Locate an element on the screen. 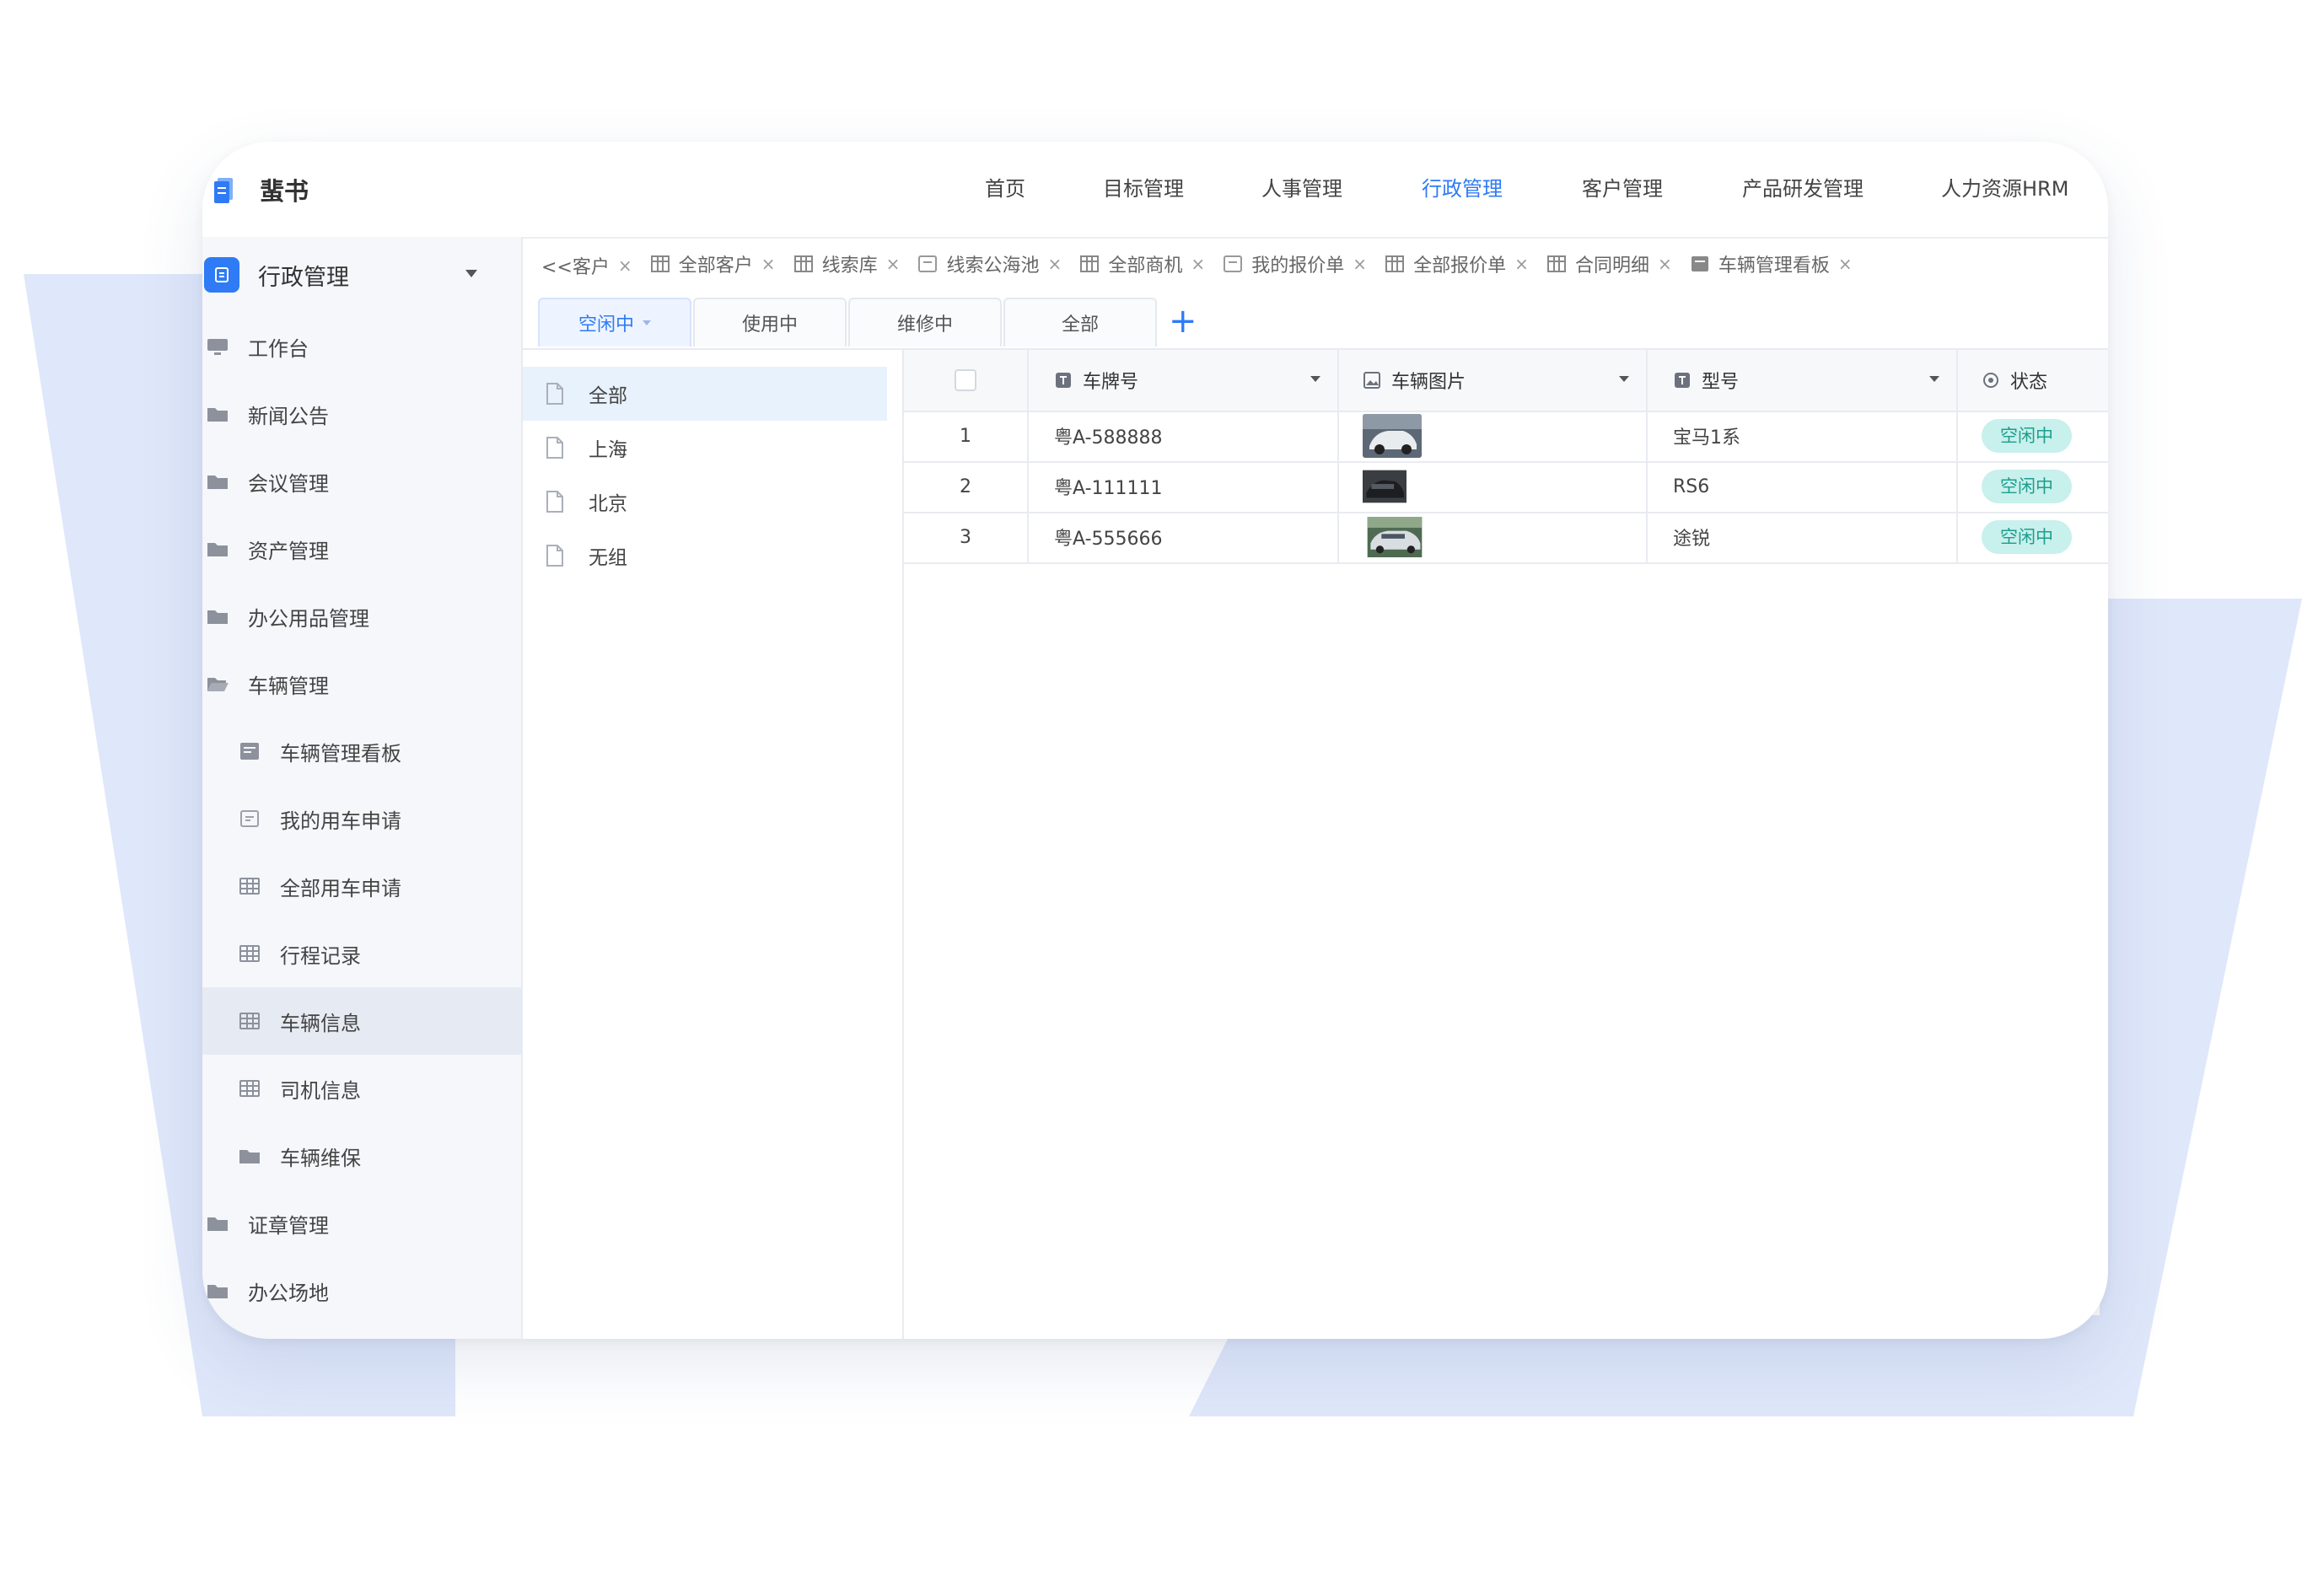 The image size is (2302, 1596). admin-app-icon is located at coordinates (221, 275).